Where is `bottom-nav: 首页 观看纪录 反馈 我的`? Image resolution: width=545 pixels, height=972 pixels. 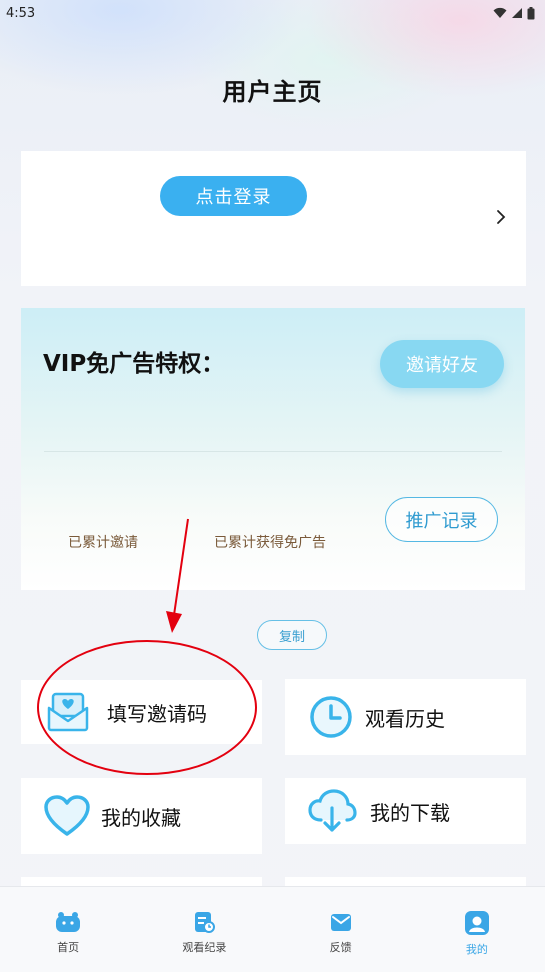
bottom-nav: 首页 观看纪录 反馈 我的 is located at coordinates (272, 929).